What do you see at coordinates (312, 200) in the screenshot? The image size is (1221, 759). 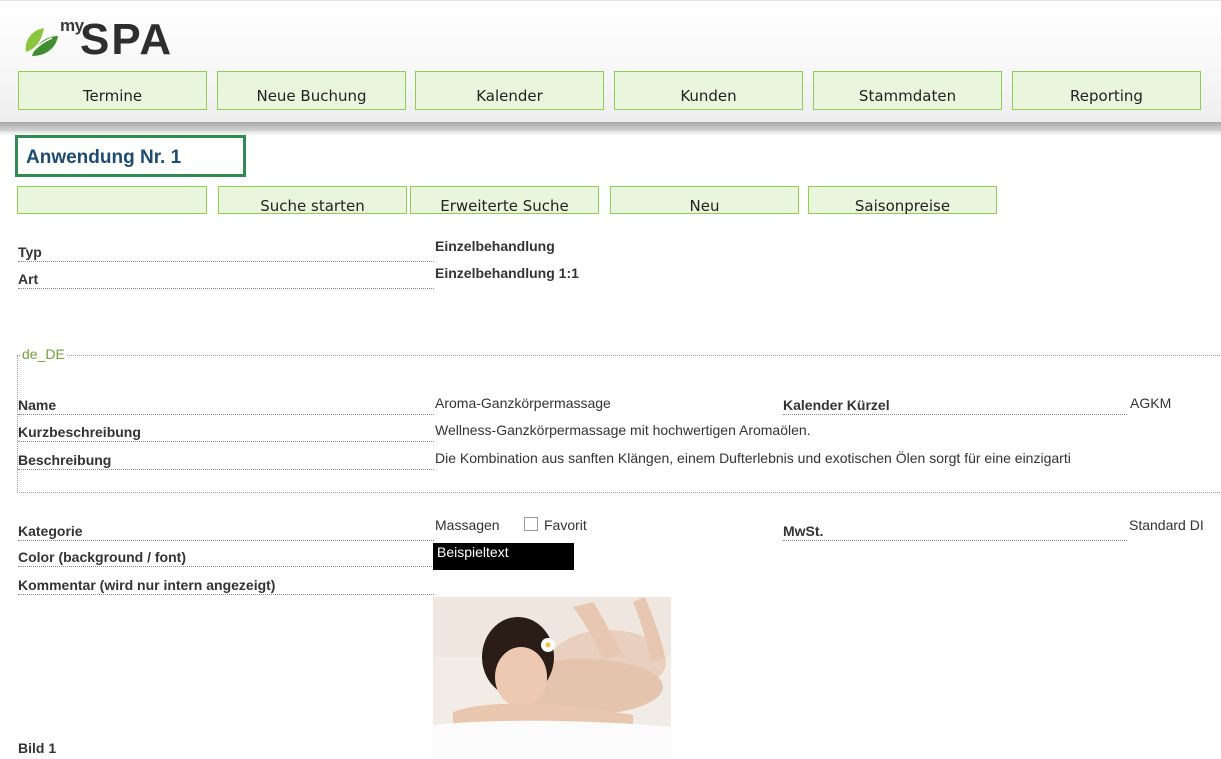 I see `search-start-button: Suche starten` at bounding box center [312, 200].